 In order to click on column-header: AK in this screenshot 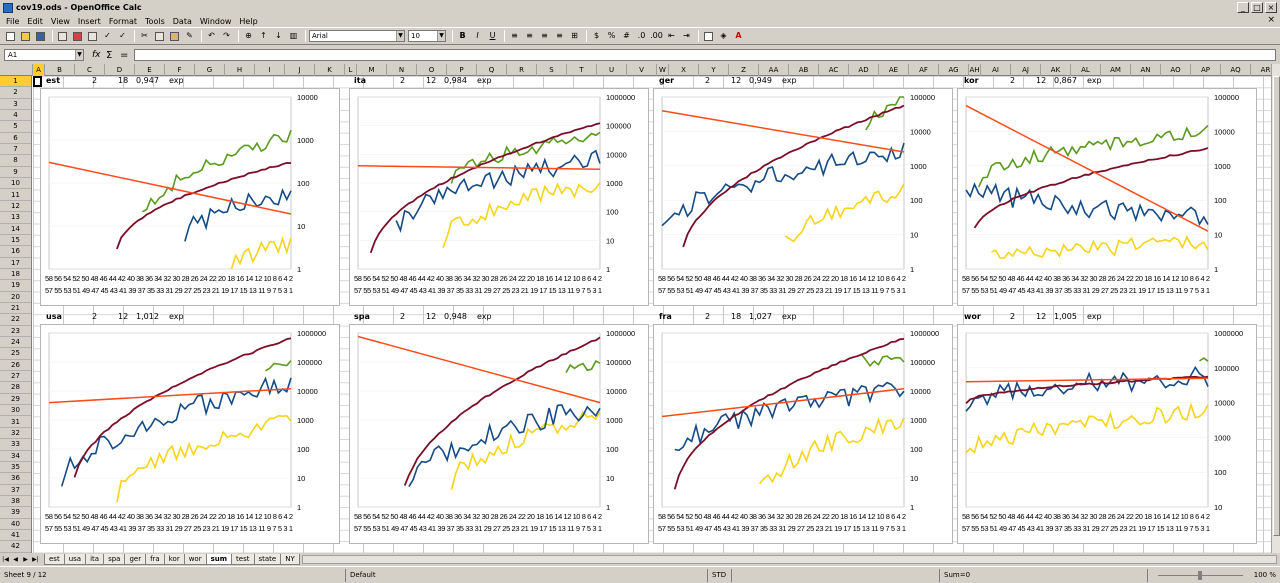, I will do `click(1056, 70)`.